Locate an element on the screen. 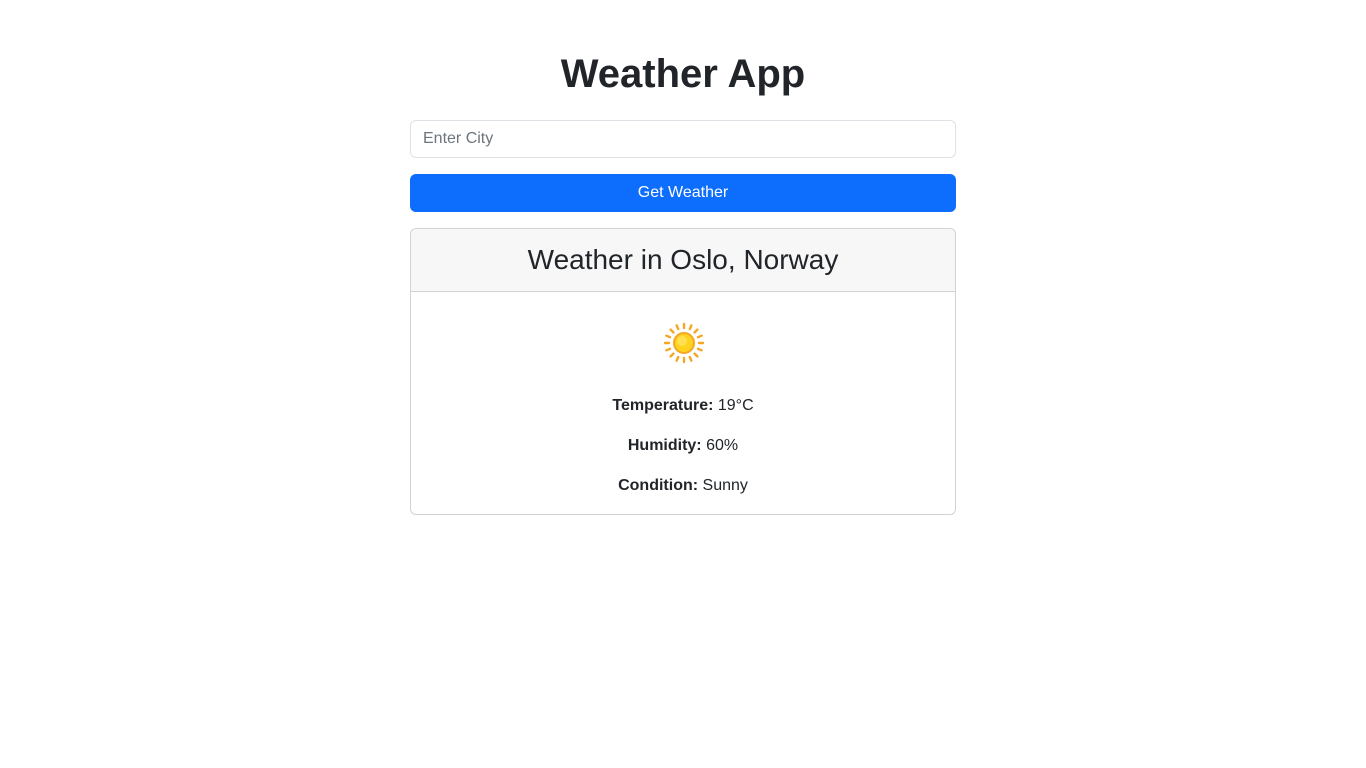 The height and width of the screenshot is (768, 1366). page-title: Weather App is located at coordinates (683, 74).